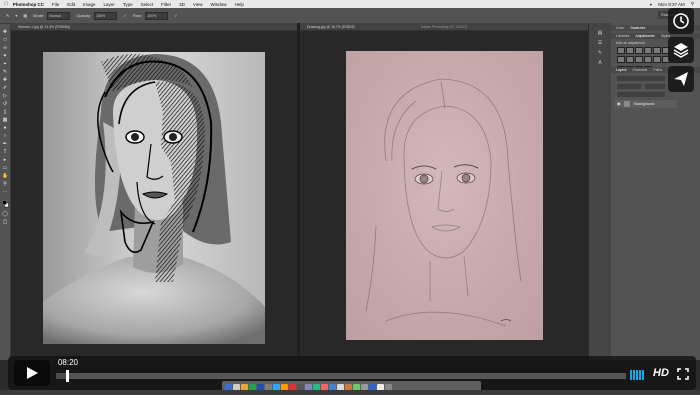 This screenshot has width=700, height=395. What do you see at coordinates (630, 60) in the screenshot?
I see `black-white-icon` at bounding box center [630, 60].